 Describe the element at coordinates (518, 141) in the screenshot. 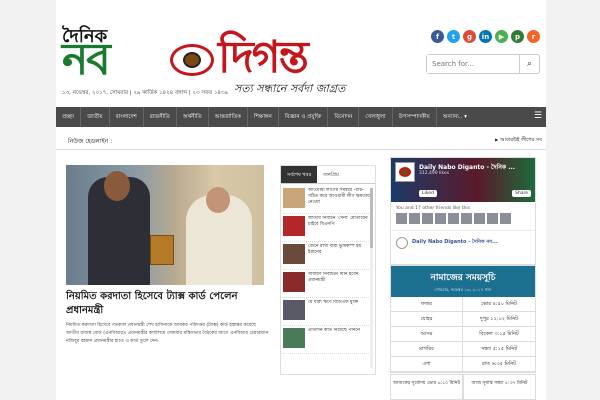

I see `ticker-headline: আবারউই লীগের সব` at that location.